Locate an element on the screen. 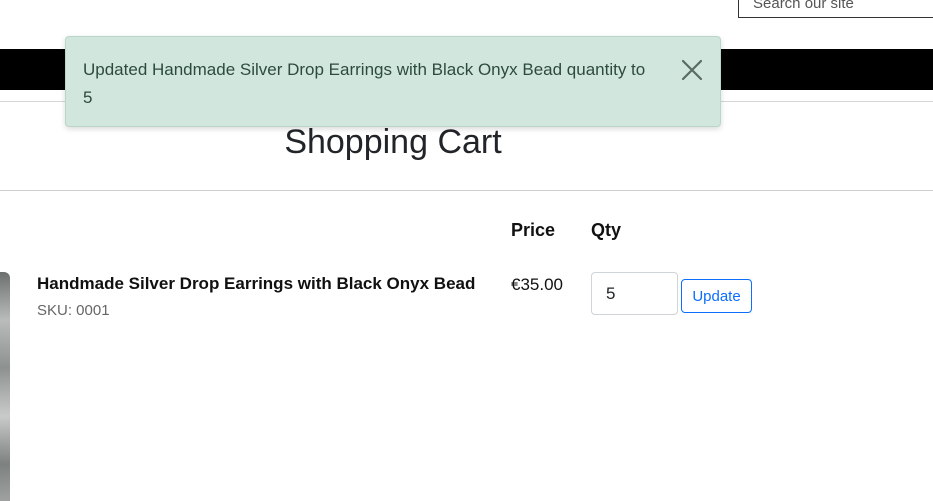 Image resolution: width=933 pixels, height=501 pixels. product-sku: SKU: 0001 is located at coordinates (73, 310).